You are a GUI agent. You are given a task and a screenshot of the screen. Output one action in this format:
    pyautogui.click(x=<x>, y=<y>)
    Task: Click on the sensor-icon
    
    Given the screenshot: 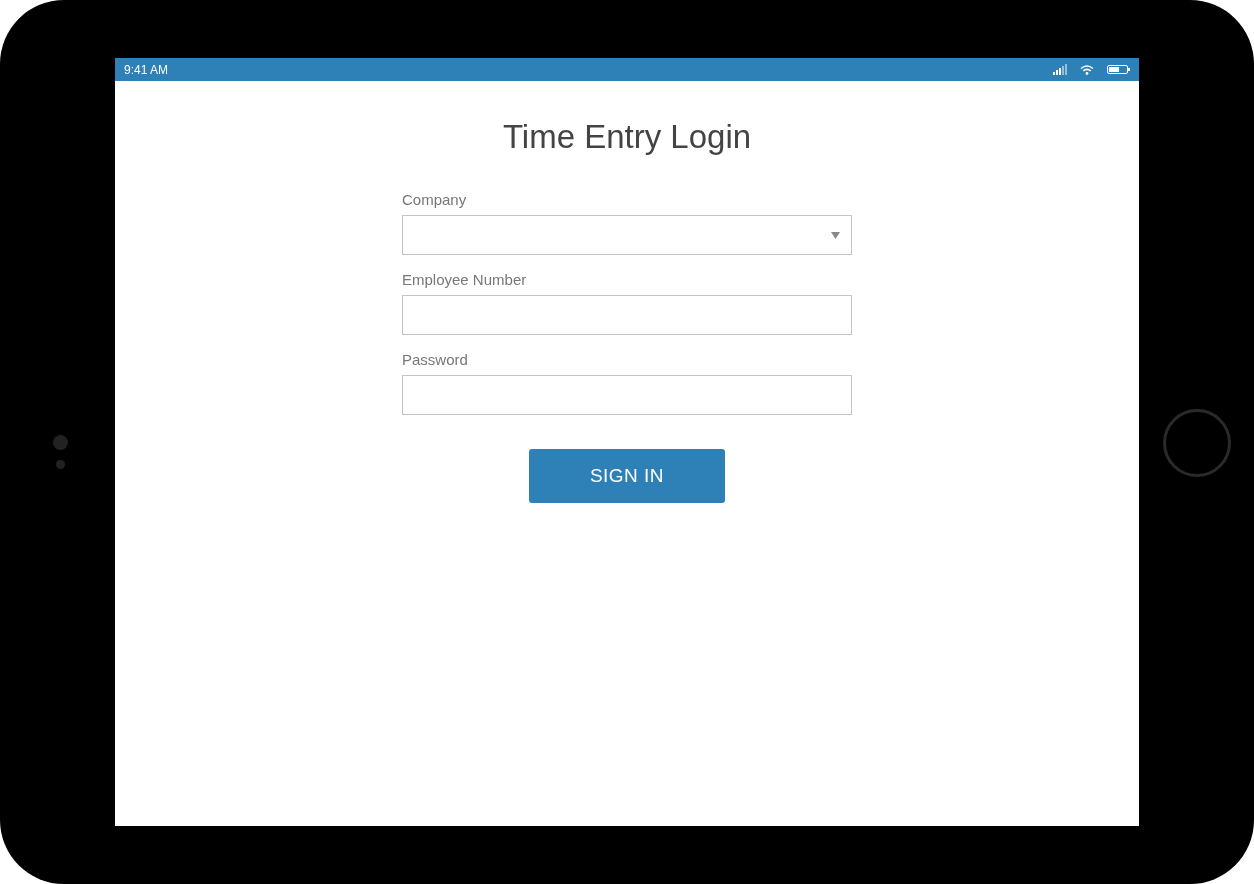 What is the action you would take?
    pyautogui.click(x=60, y=464)
    